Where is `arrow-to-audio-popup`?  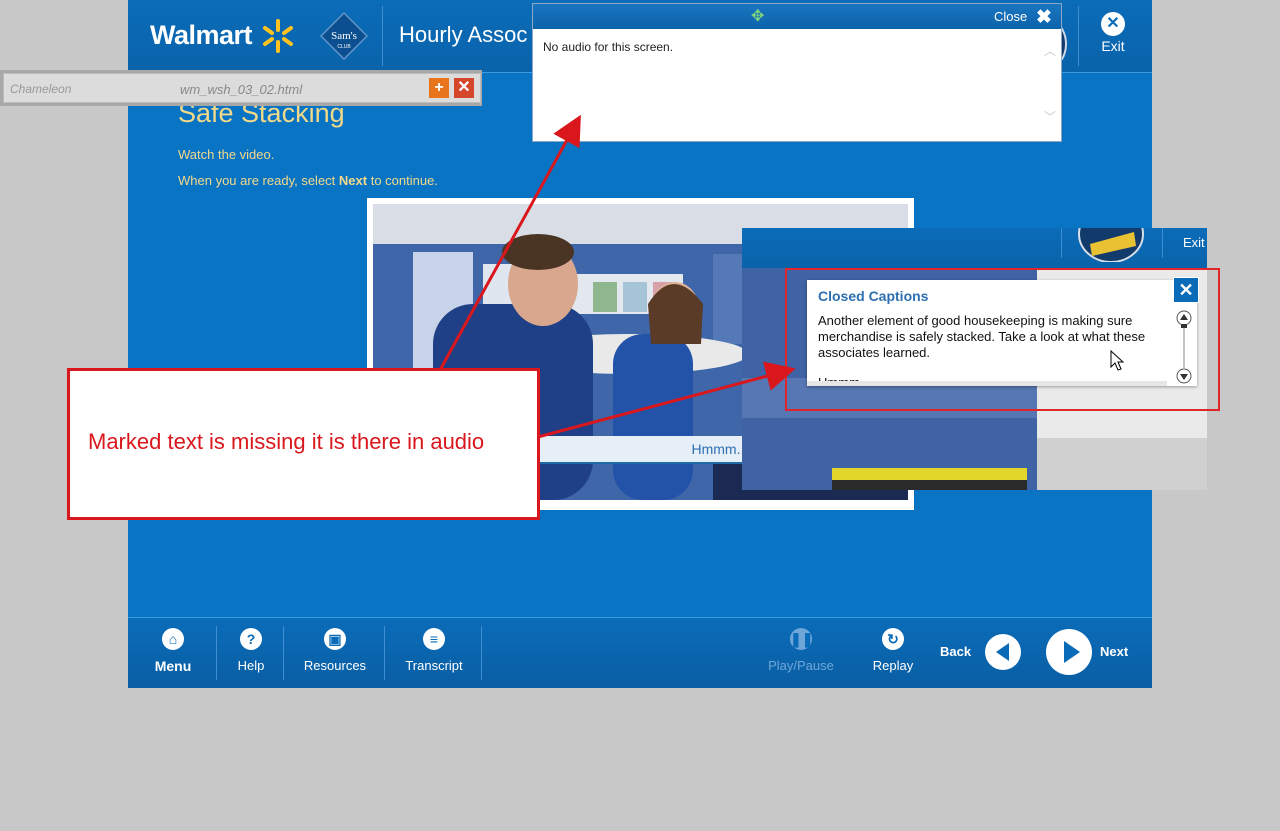 arrow-to-audio-popup is located at coordinates (509, 242).